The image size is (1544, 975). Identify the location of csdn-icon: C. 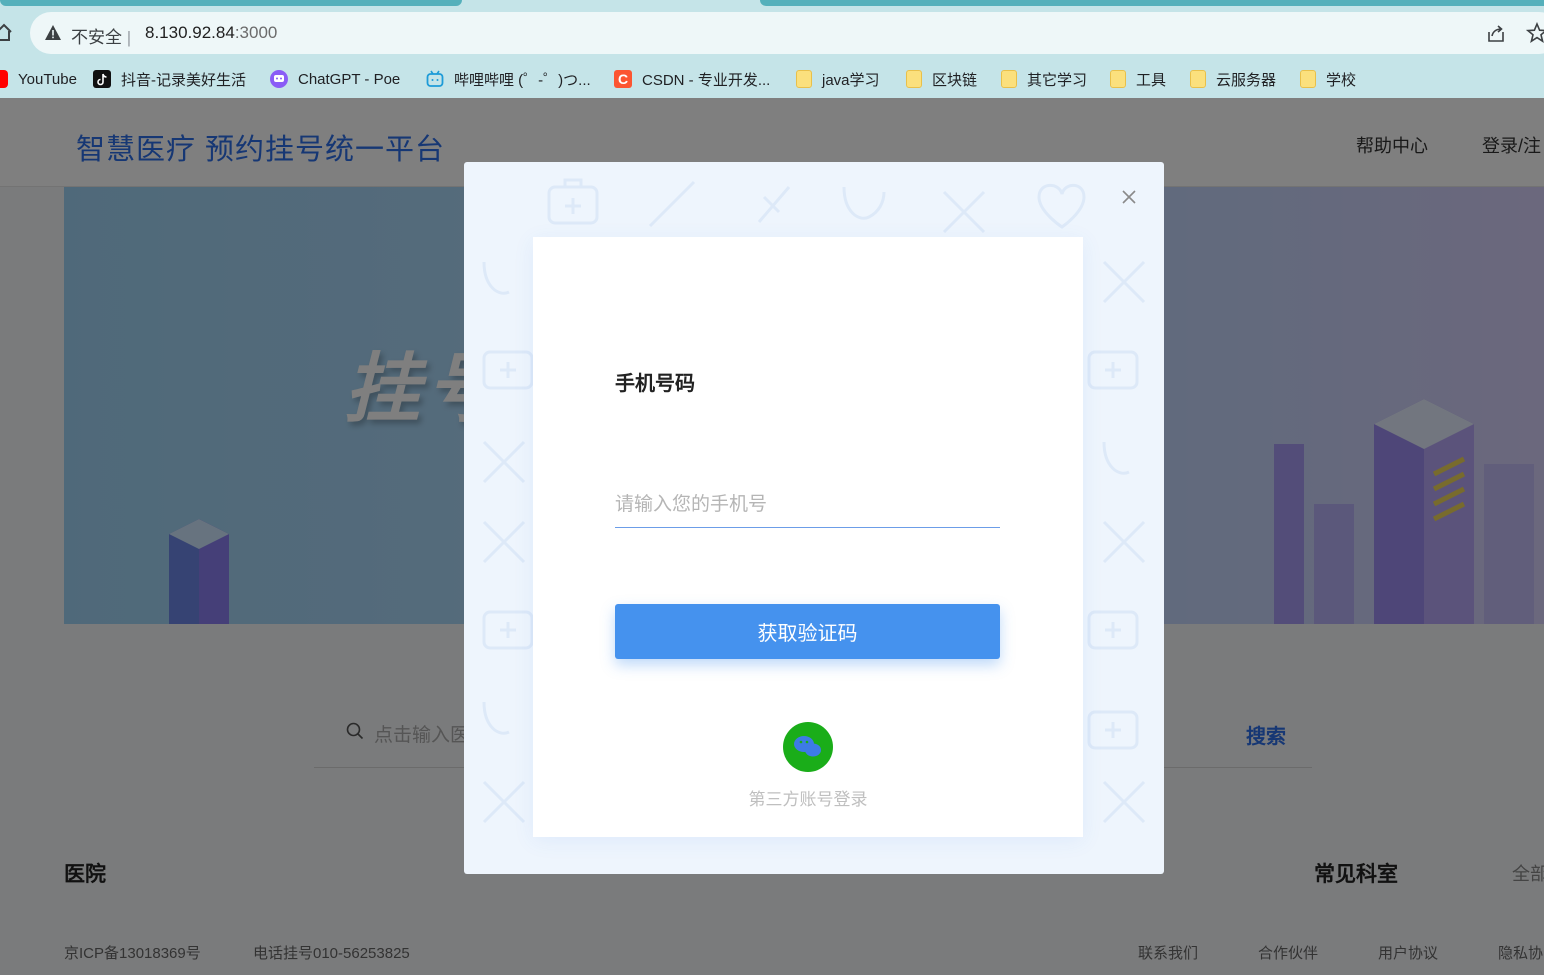
(623, 79).